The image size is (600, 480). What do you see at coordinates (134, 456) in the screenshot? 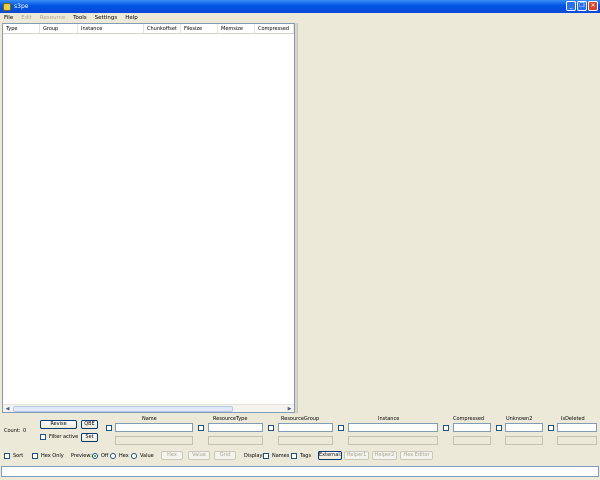
I see `preview-value-radio` at bounding box center [134, 456].